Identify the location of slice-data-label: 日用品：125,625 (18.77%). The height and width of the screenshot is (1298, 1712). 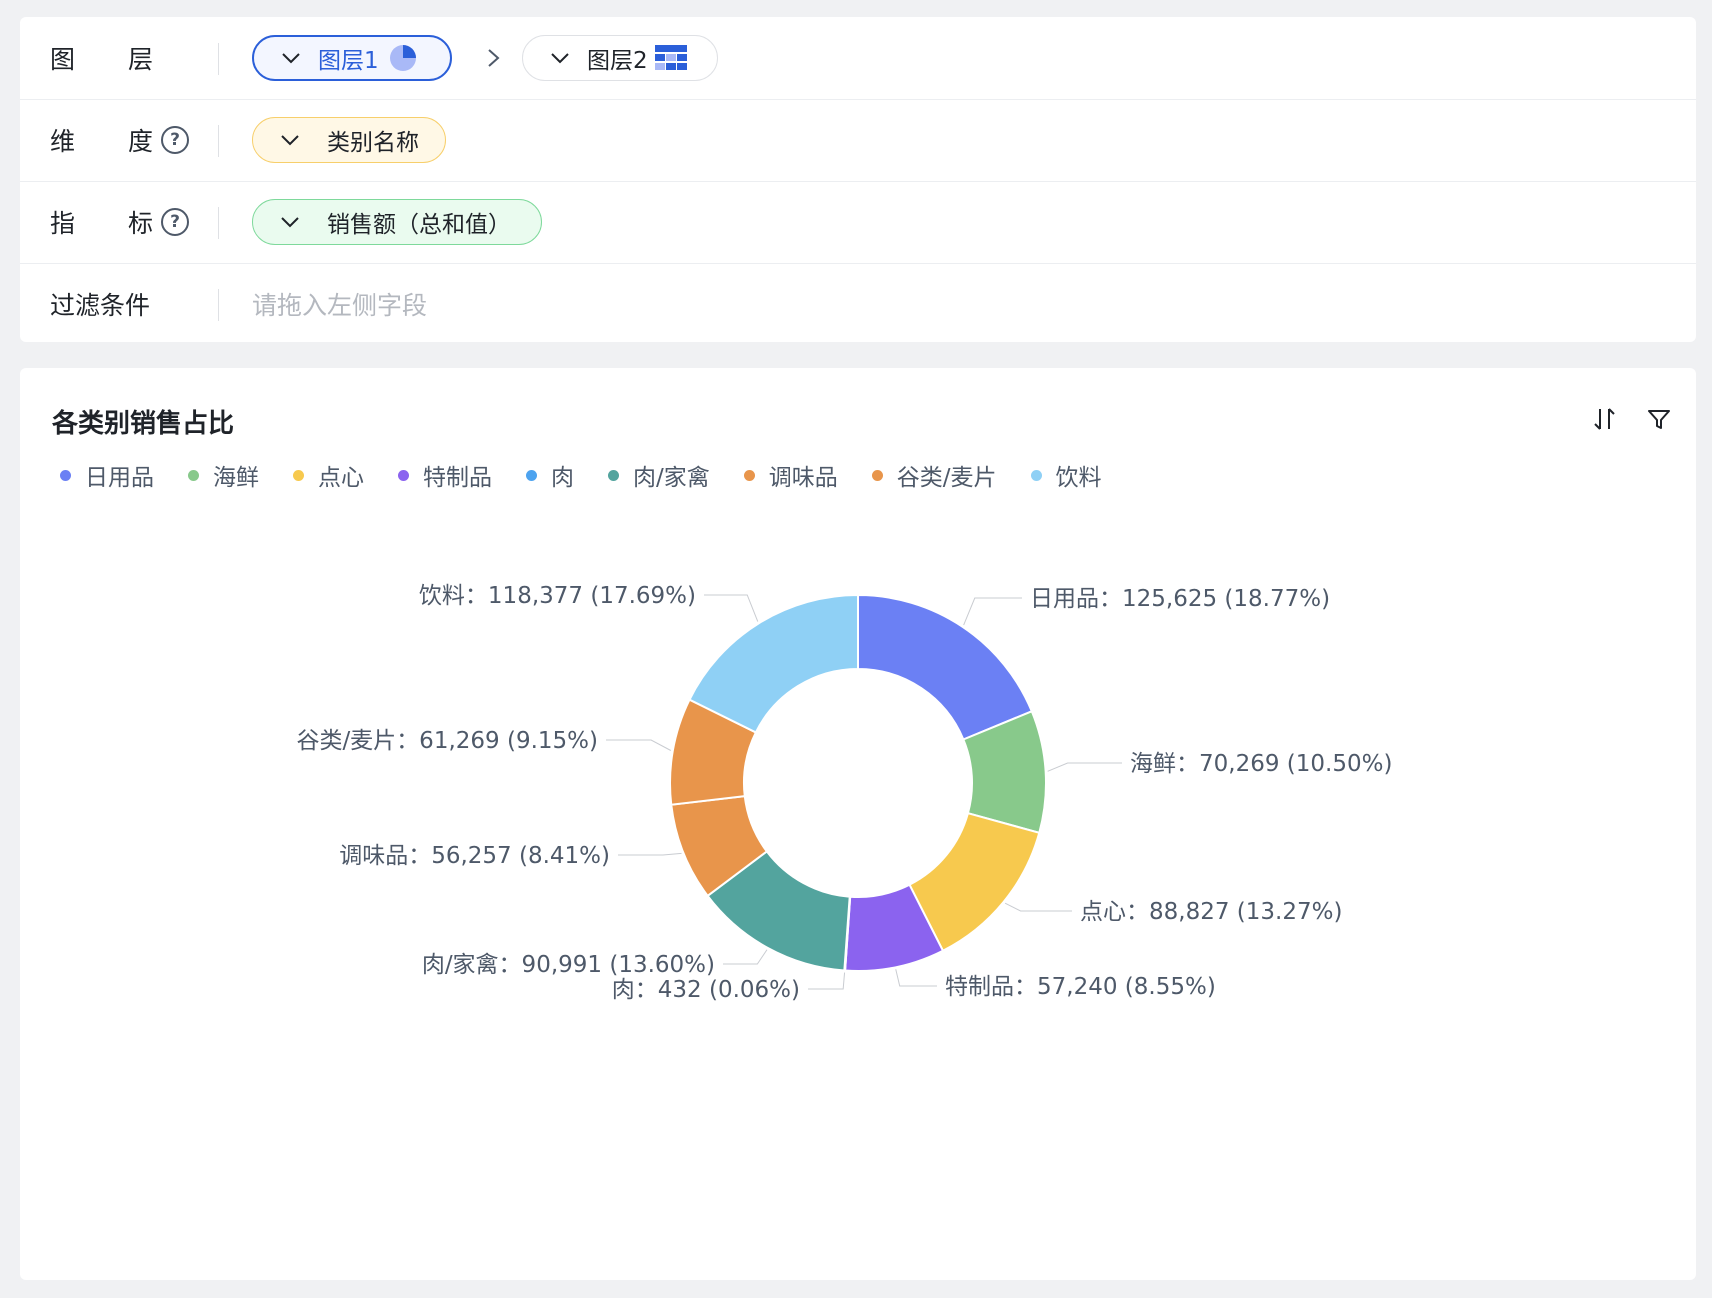
(1180, 599).